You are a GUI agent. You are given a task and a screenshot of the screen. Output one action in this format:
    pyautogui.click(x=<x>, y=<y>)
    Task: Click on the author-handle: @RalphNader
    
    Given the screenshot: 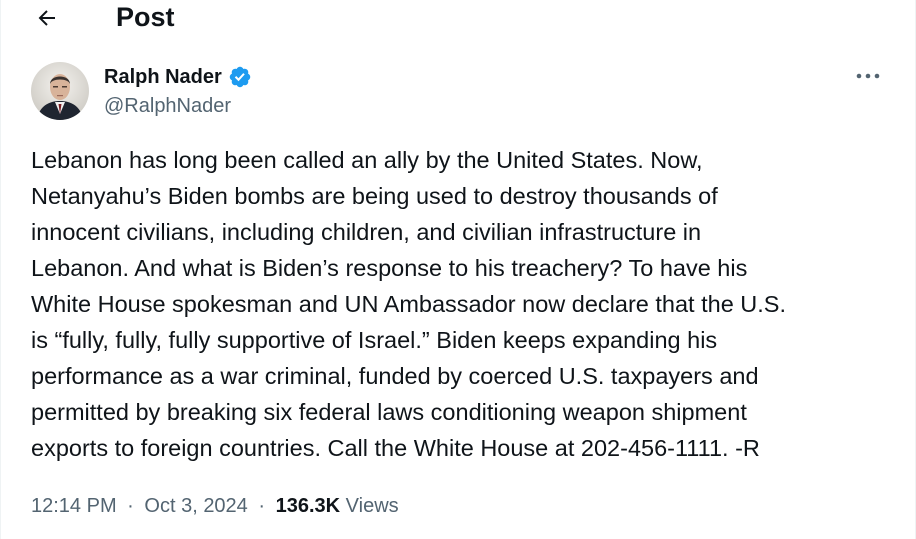 What is the action you would take?
    pyautogui.click(x=178, y=106)
    